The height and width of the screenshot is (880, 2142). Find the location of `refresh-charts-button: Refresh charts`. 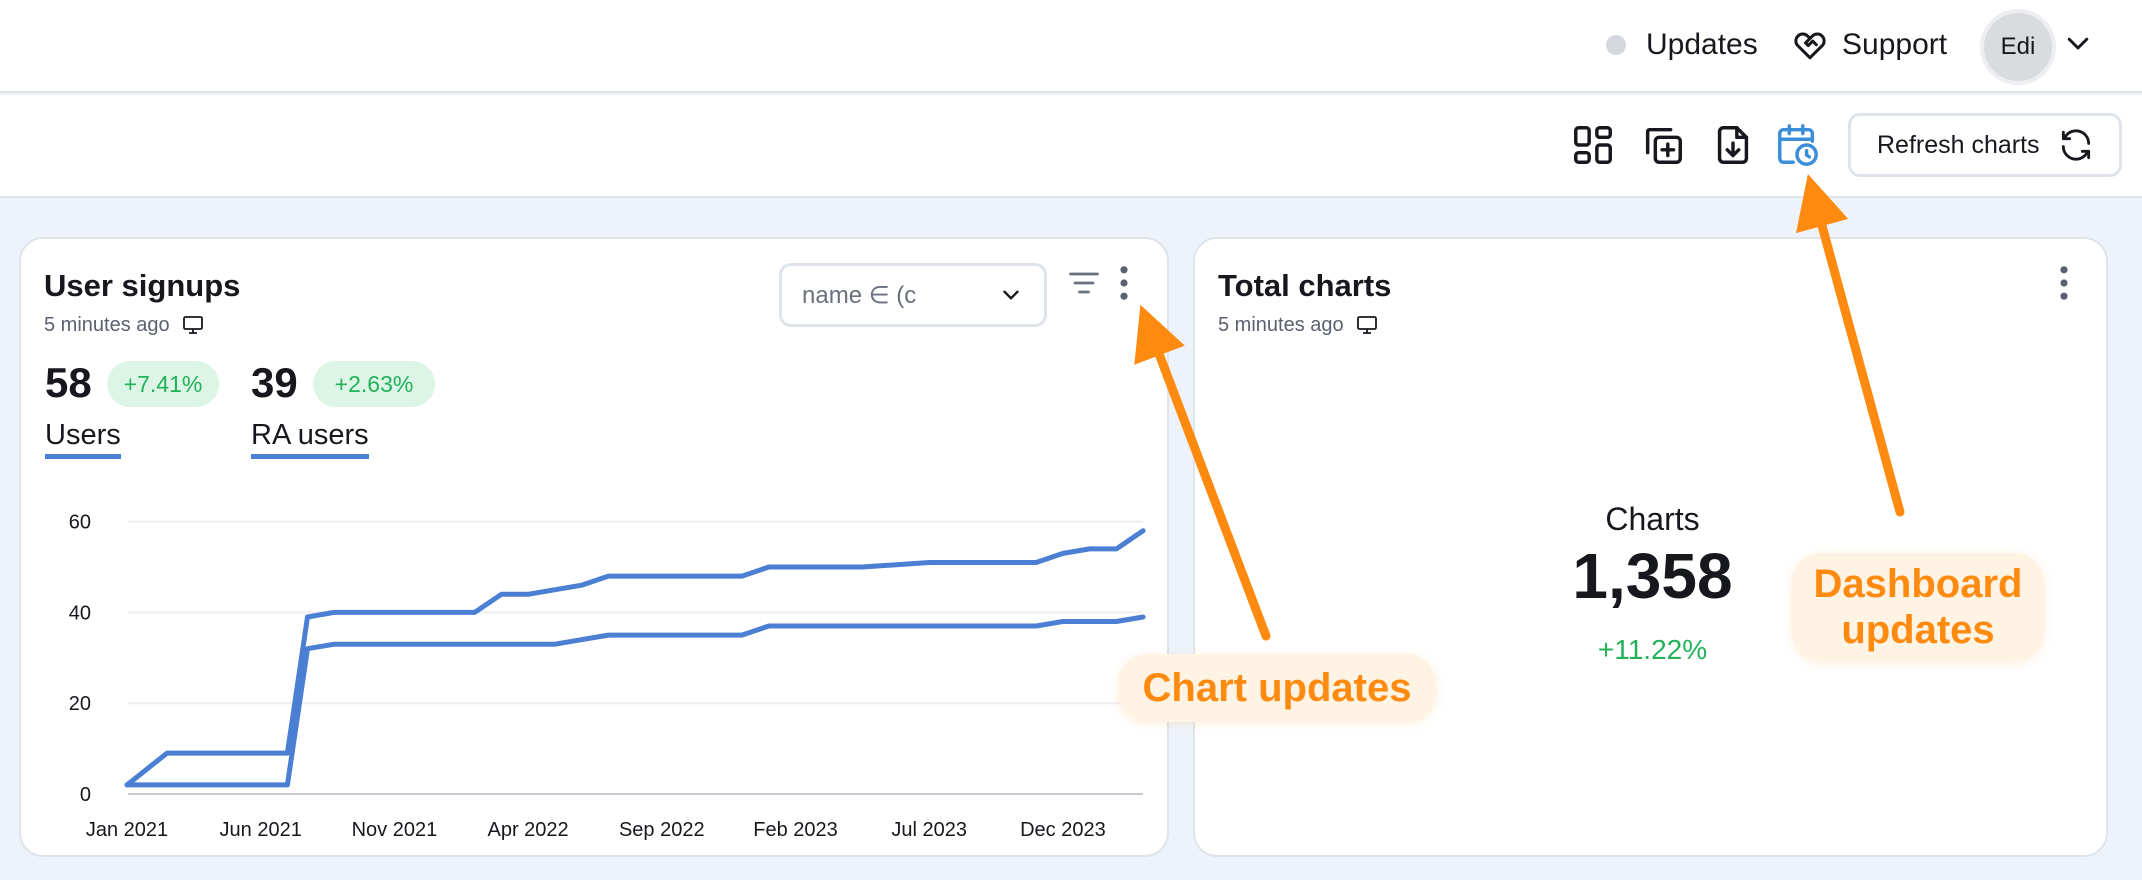

refresh-charts-button: Refresh charts is located at coordinates (1985, 145).